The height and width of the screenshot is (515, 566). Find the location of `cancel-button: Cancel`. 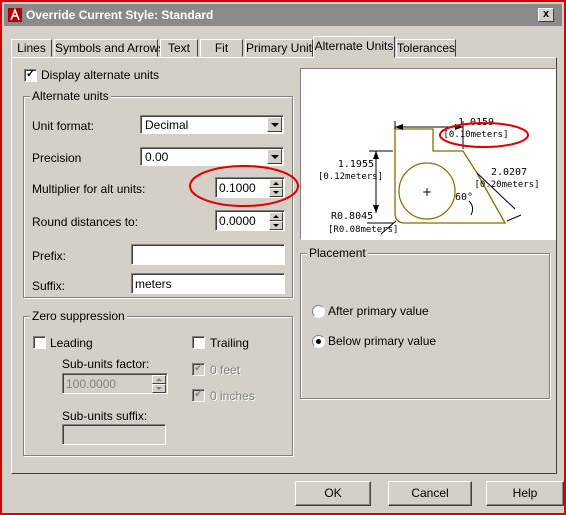

cancel-button: Cancel is located at coordinates (430, 493).